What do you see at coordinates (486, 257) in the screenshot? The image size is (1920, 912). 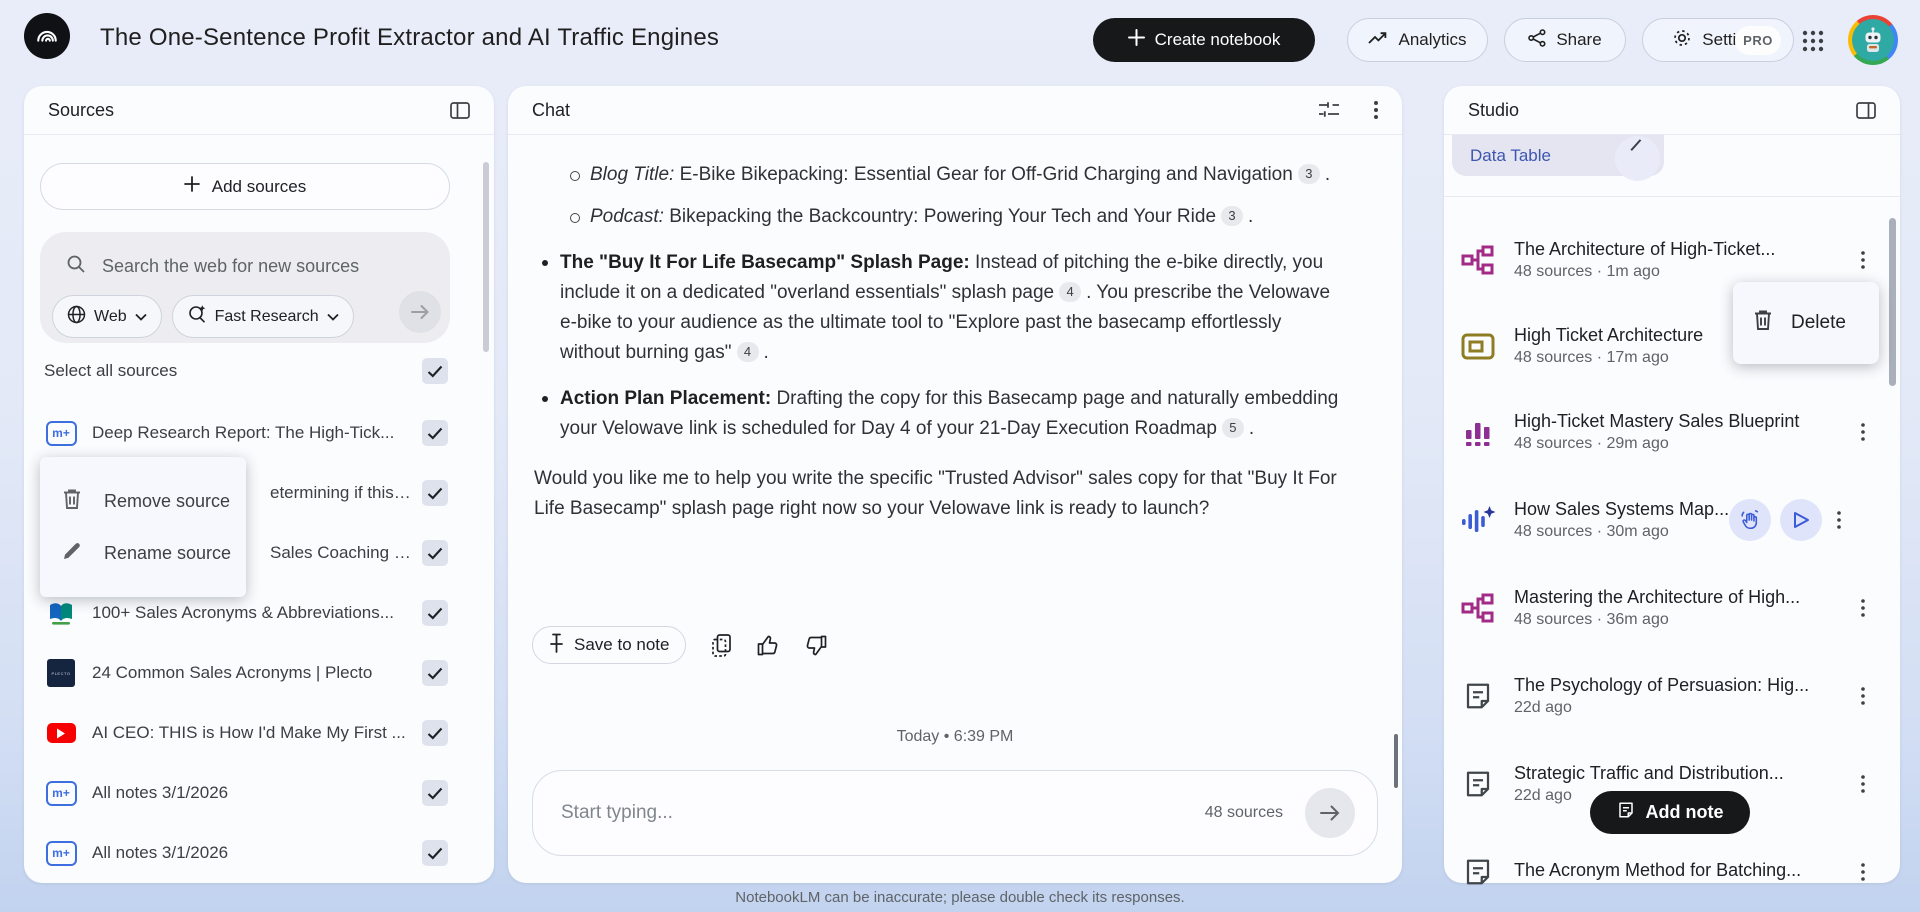 I see `sources-scrollbar` at bounding box center [486, 257].